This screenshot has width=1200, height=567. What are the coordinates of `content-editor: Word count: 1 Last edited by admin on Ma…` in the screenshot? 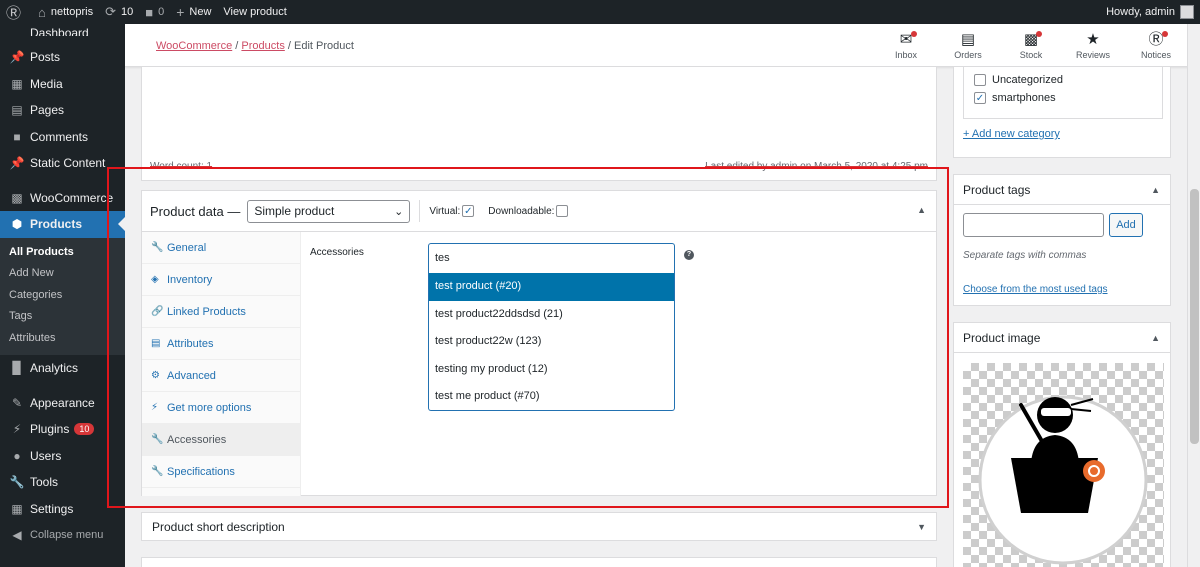 It's located at (539, 124).